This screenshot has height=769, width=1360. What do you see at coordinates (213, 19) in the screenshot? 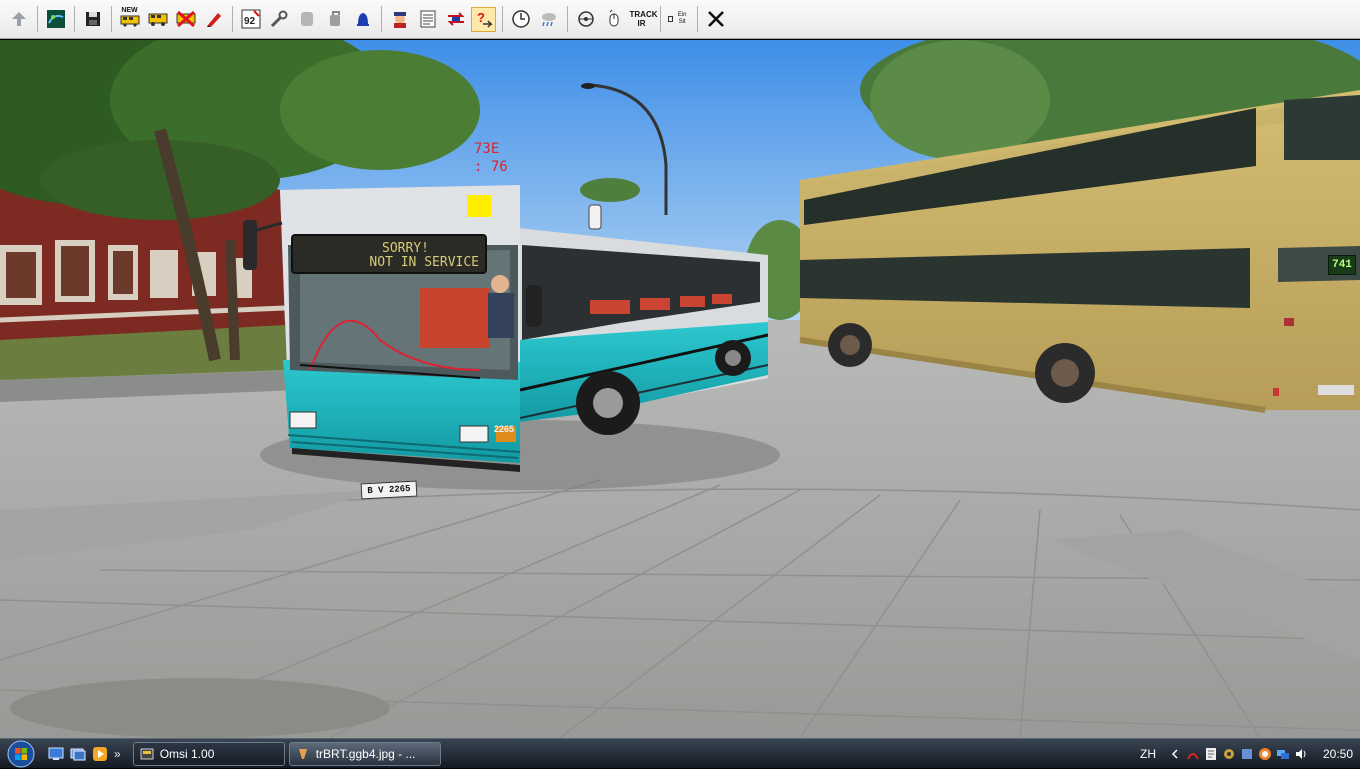
I see `pen-icon` at bounding box center [213, 19].